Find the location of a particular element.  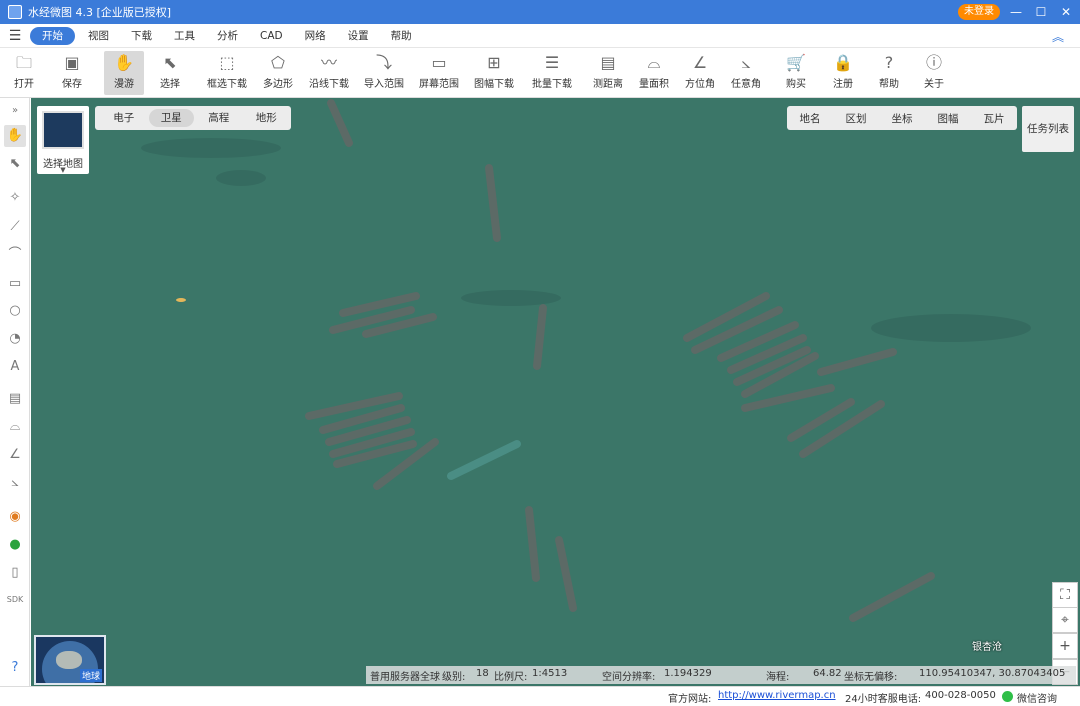

sheet-download-icon: ⊞ is located at coordinates (494, 62).